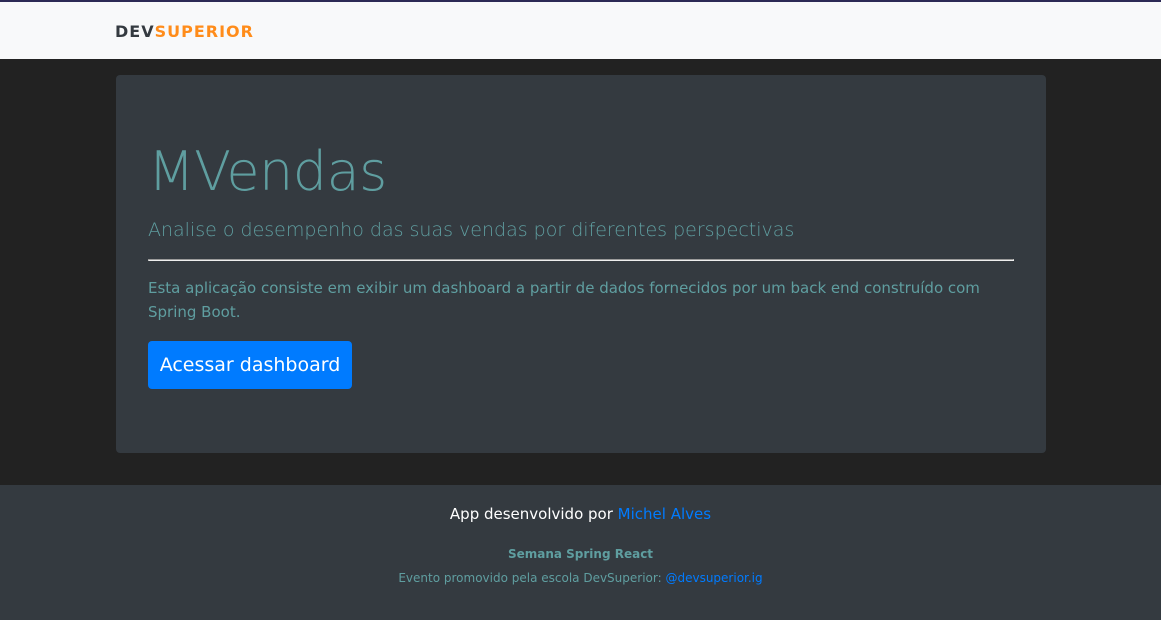 This screenshot has width=1161, height=620. Describe the element at coordinates (713, 578) in the screenshot. I see `instagram-link: @devsuperior.ig` at that location.